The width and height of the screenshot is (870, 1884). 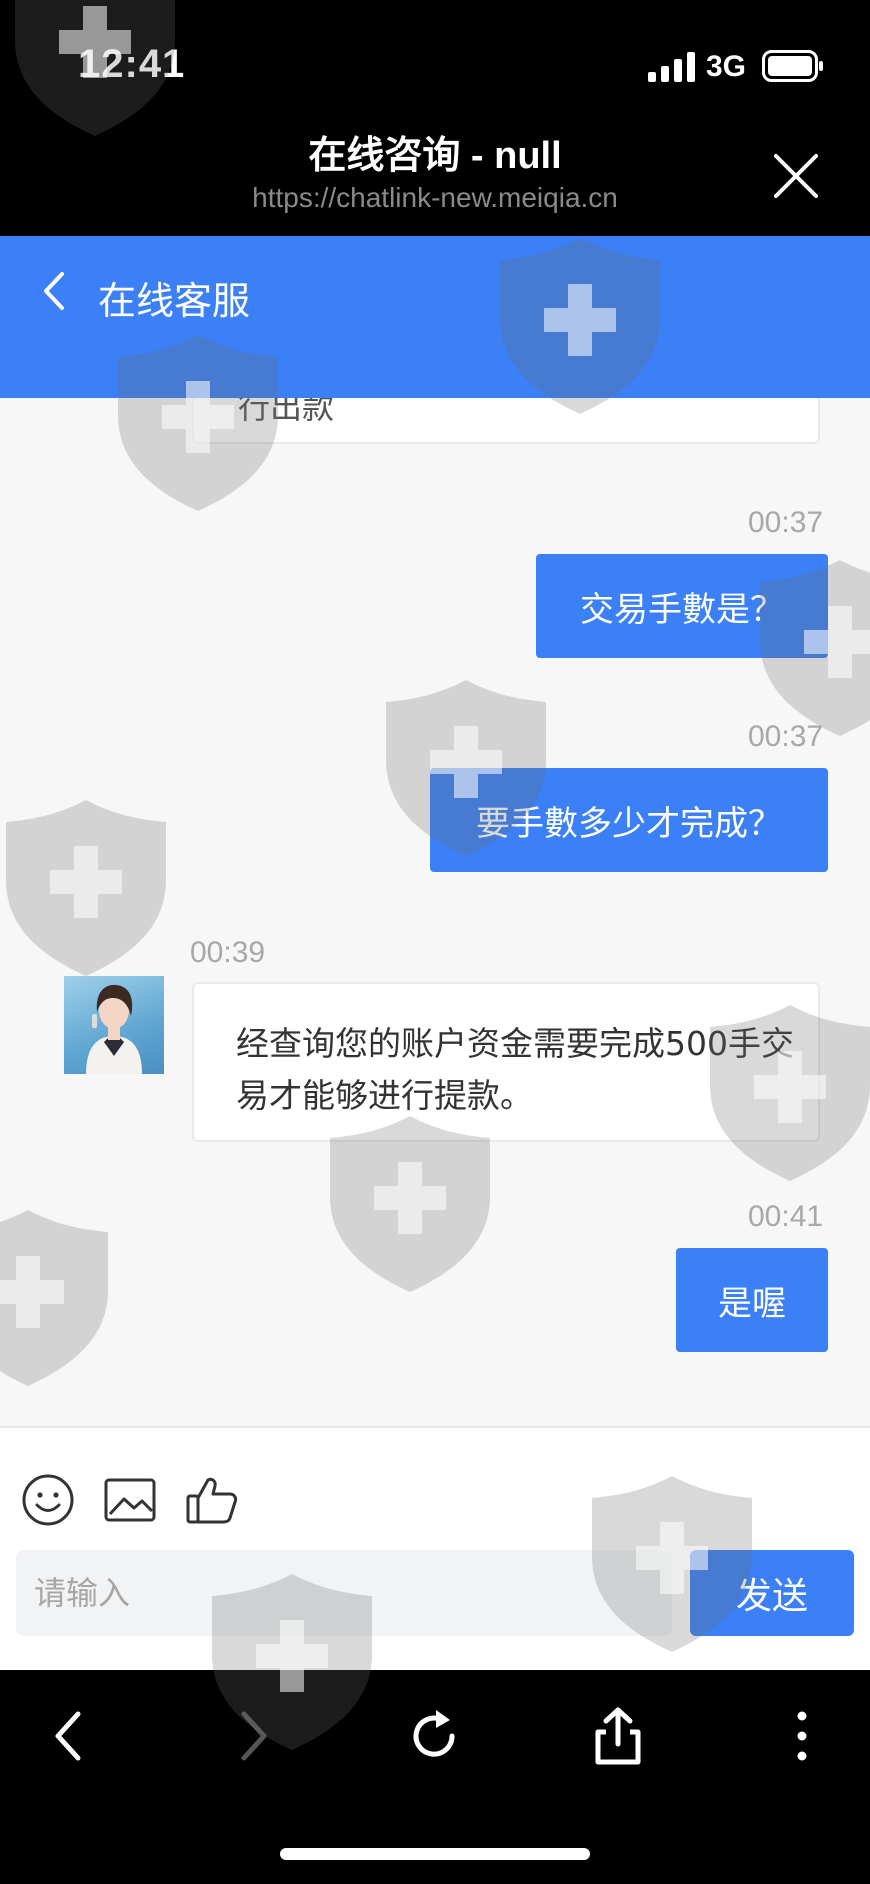 I want to click on forward-icon, so click(x=252, y=1736).